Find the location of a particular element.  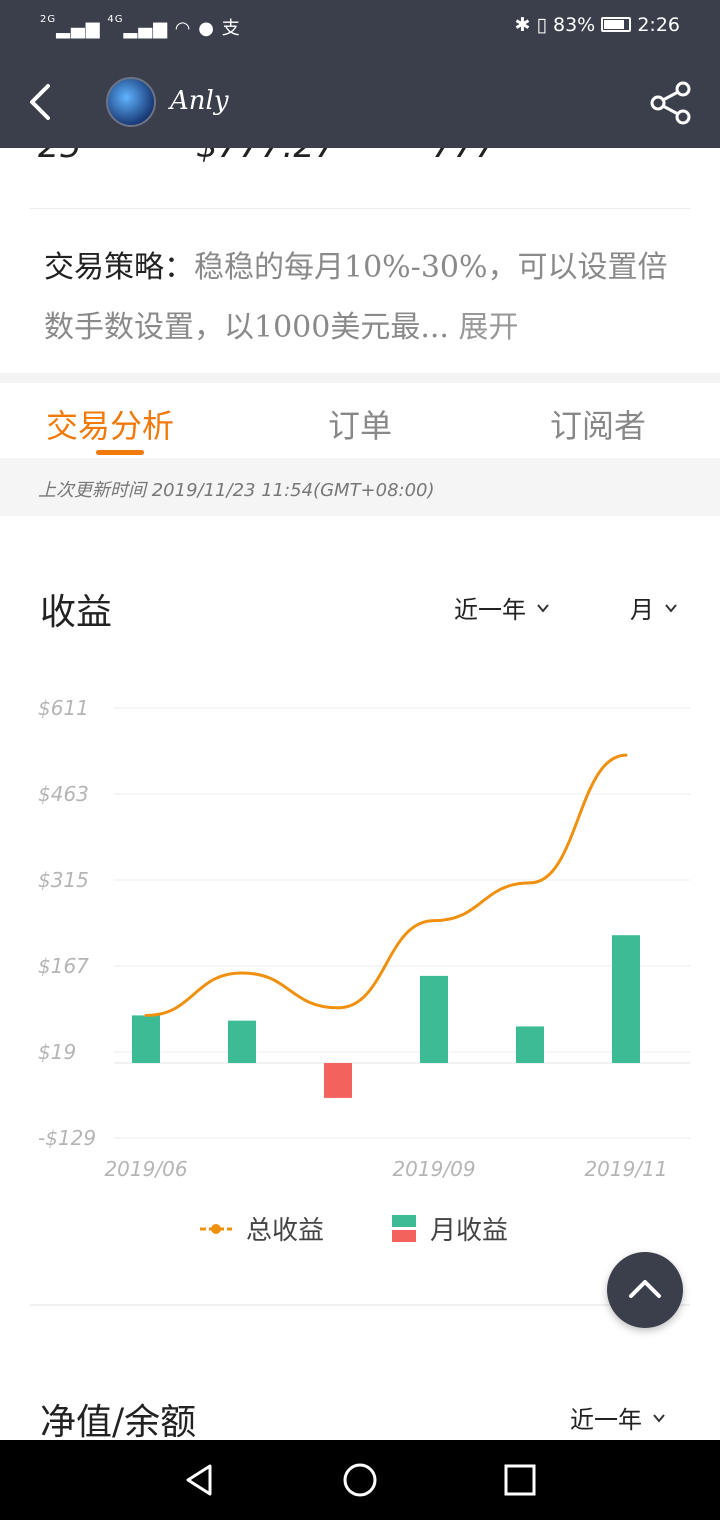

status-left: 2G▂▄▆ 4G▂▄▆ ◠ ● 支 is located at coordinates (140, 27).